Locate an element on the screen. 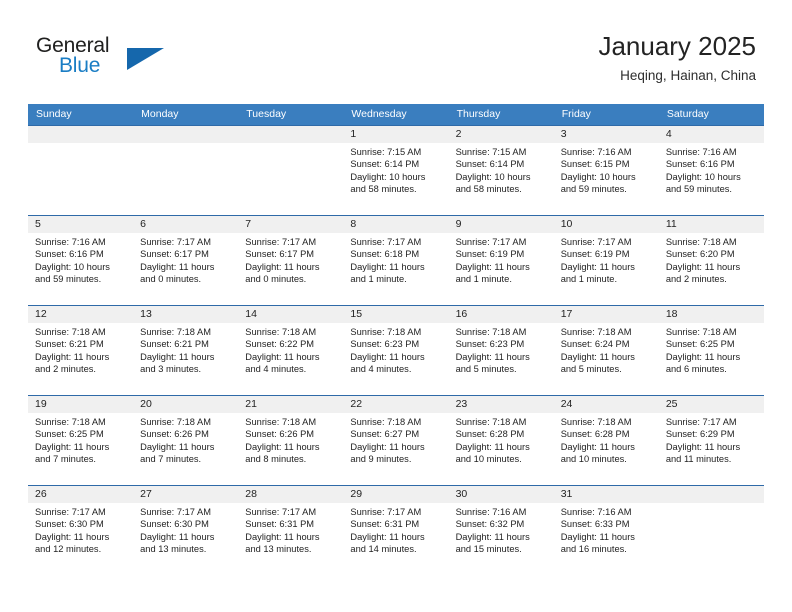 The height and width of the screenshot is (612, 792). daylight-duration-line2: and 6 minutes. is located at coordinates (696, 369).